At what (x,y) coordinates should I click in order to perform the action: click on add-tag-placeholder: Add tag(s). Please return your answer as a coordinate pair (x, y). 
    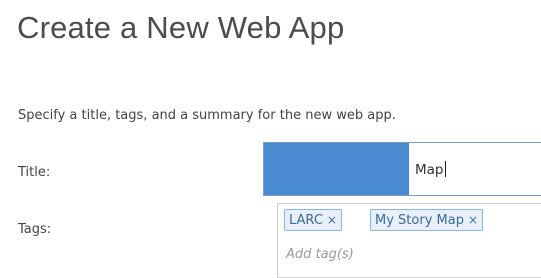
    Looking at the image, I should click on (320, 254).